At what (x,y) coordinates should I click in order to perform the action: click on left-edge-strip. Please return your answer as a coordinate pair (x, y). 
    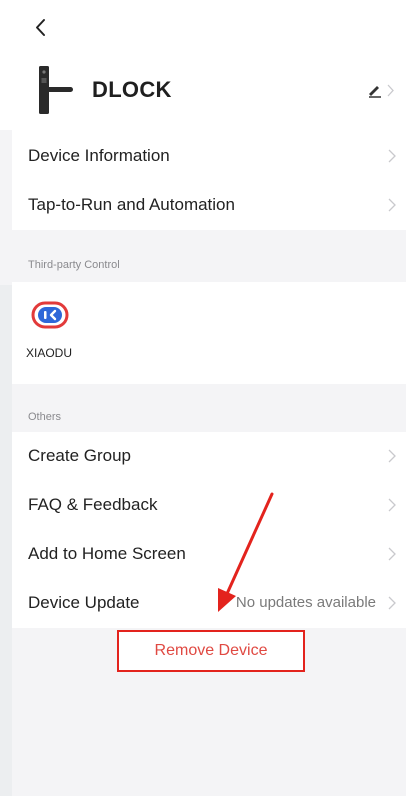
    Looking at the image, I should click on (6, 540).